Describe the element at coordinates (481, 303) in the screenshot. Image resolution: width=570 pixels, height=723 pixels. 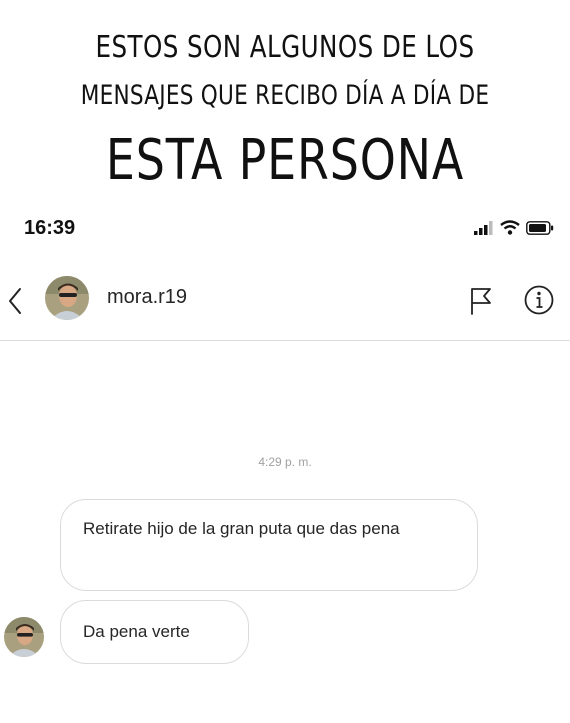
I see `flag-icon` at that location.